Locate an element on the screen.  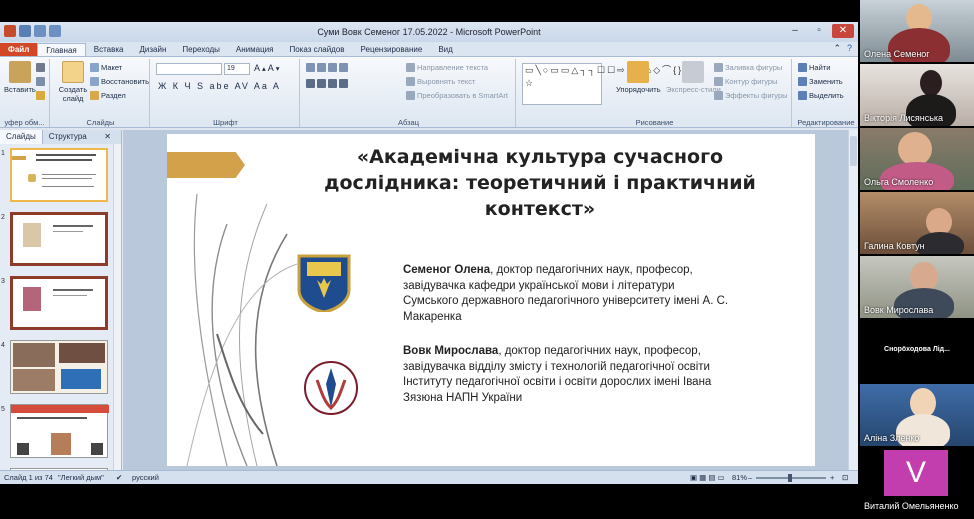
paste-button: Вставить is located at coordinates (20, 77).